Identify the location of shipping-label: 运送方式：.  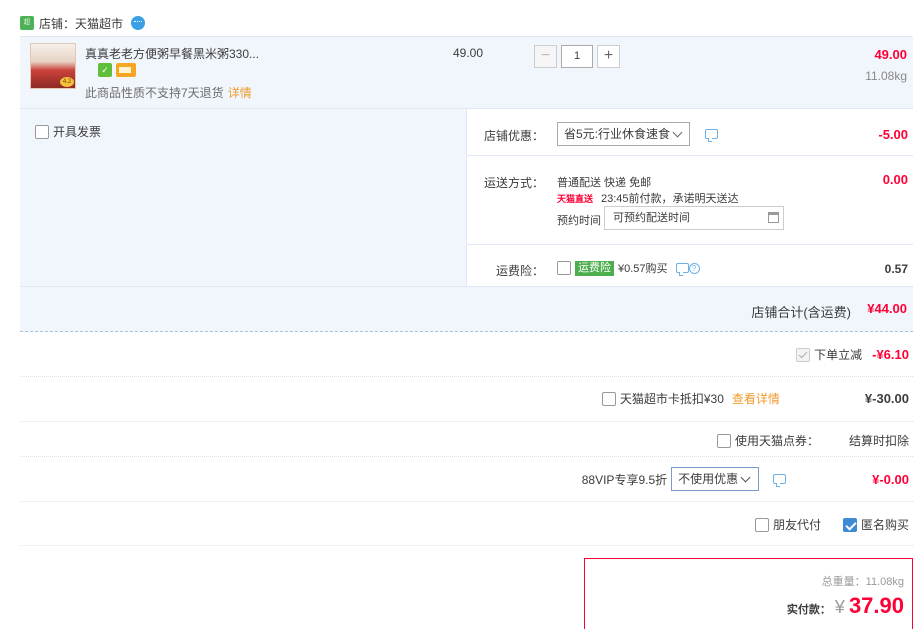
(513, 183).